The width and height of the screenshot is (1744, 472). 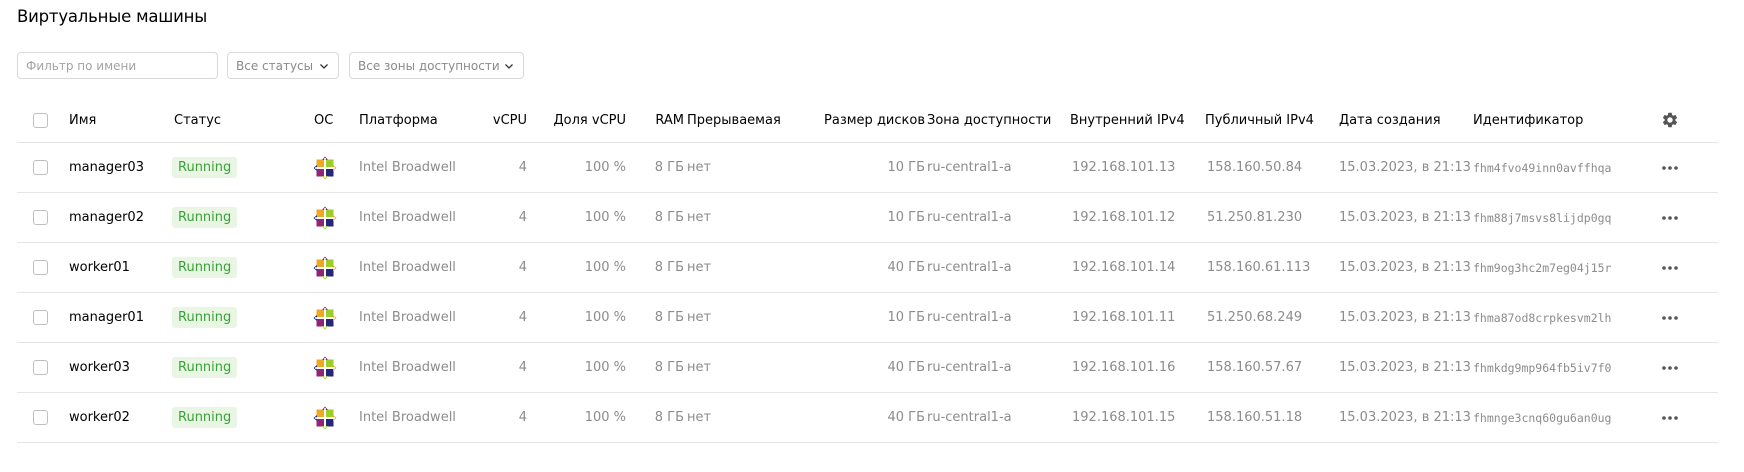 What do you see at coordinates (1255, 417) in the screenshot?
I see `public-ip: 158.160.51.18` at bounding box center [1255, 417].